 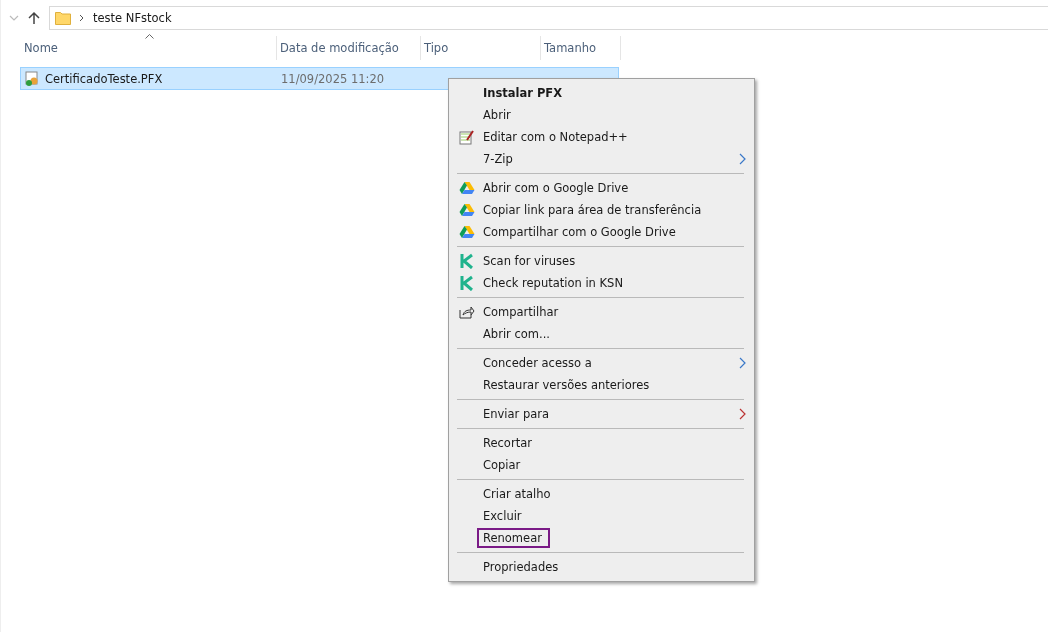 I want to click on chevron-icon, so click(x=82, y=18).